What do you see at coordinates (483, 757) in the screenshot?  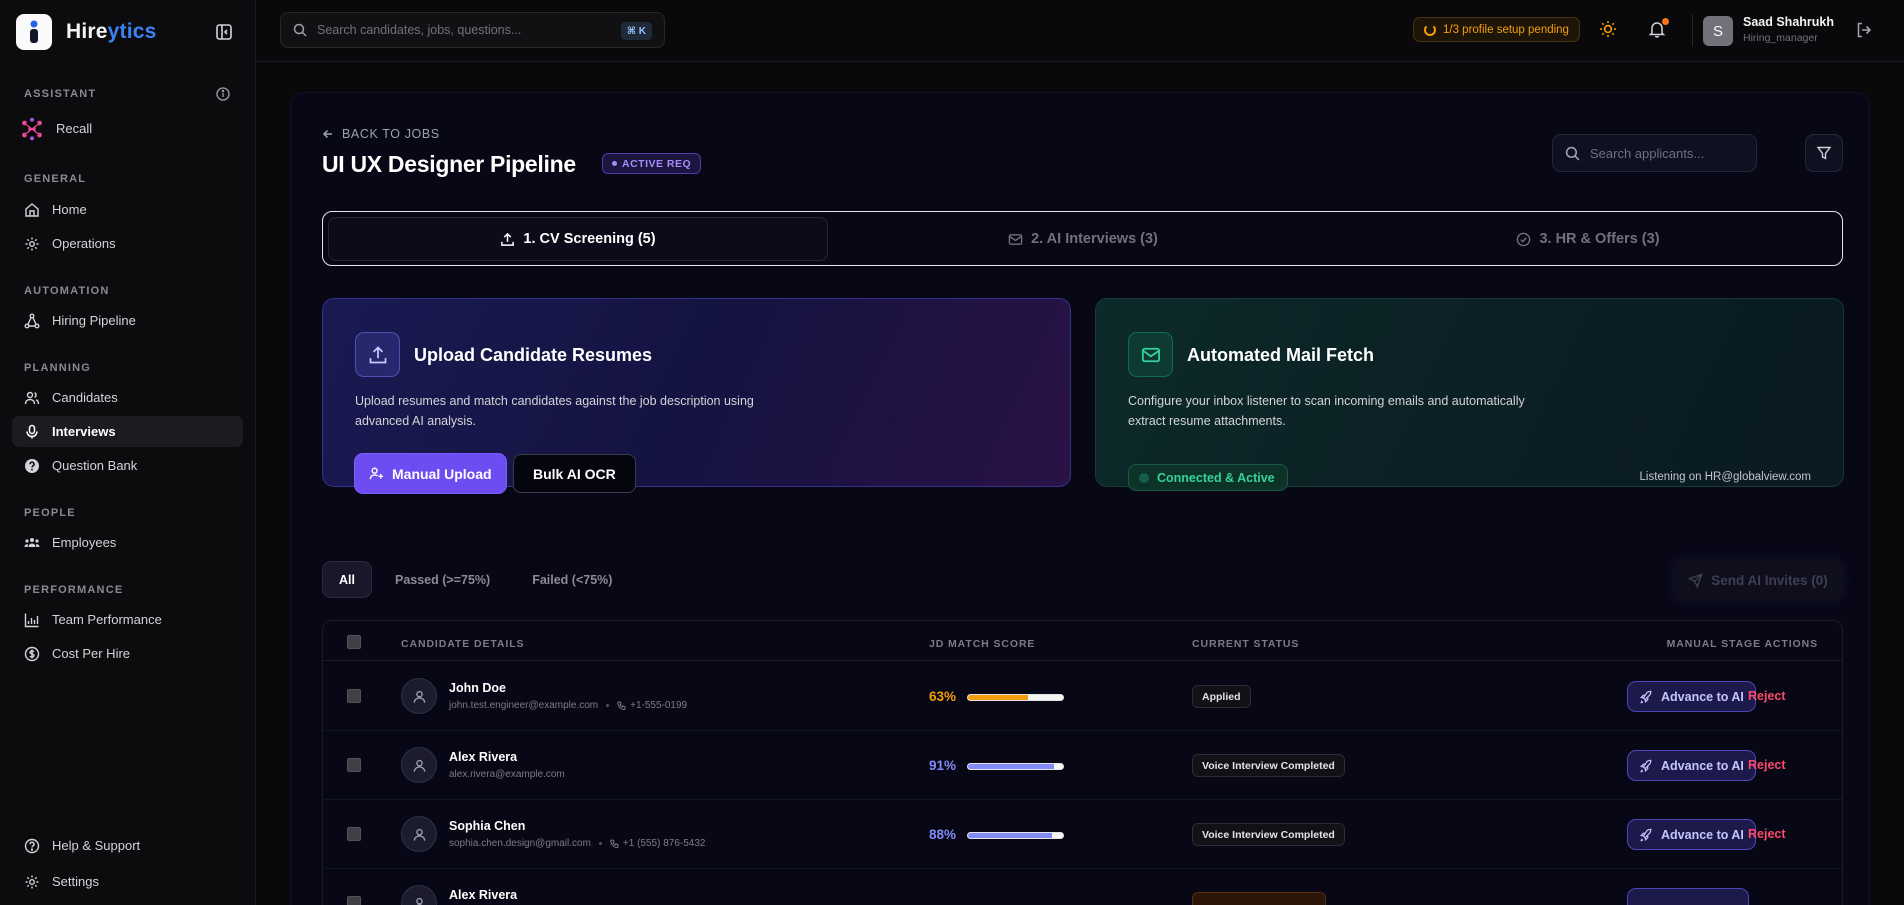 I see `candidate-name: Alex Rivera` at bounding box center [483, 757].